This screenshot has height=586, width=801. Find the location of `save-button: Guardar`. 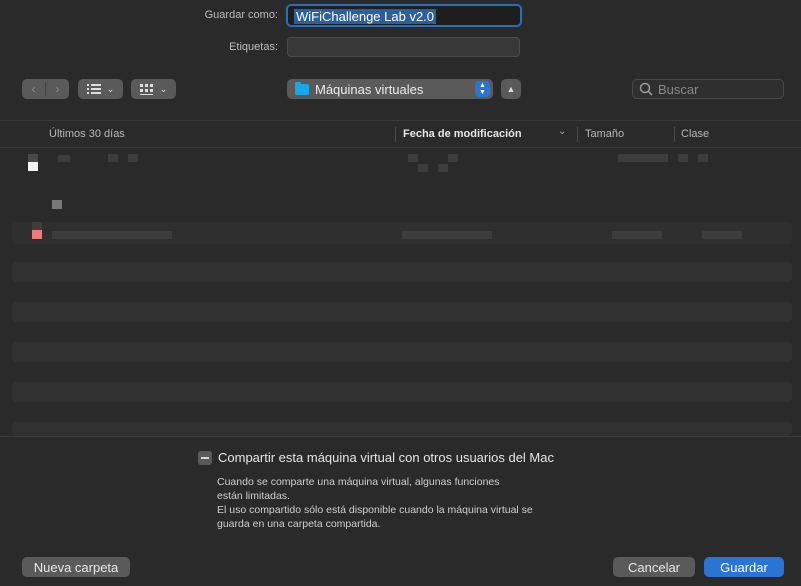

save-button: Guardar is located at coordinates (744, 567).